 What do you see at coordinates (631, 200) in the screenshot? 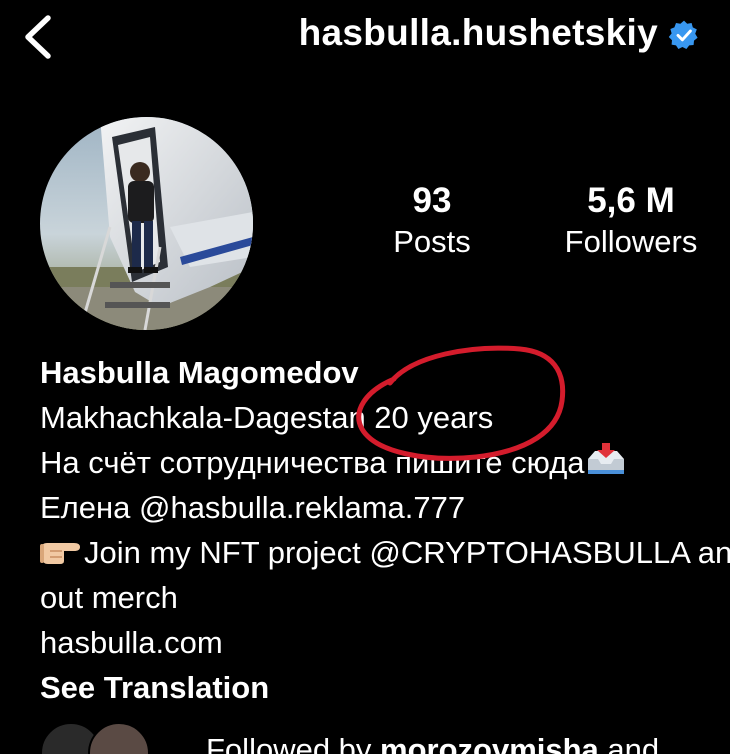
I see `followers-count: 5,6 M` at bounding box center [631, 200].